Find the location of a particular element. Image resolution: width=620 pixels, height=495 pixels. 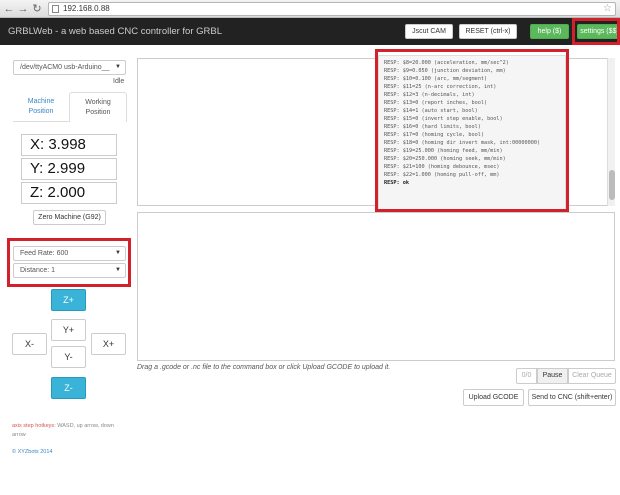

tab-working-position: Working Position is located at coordinates (98, 107).